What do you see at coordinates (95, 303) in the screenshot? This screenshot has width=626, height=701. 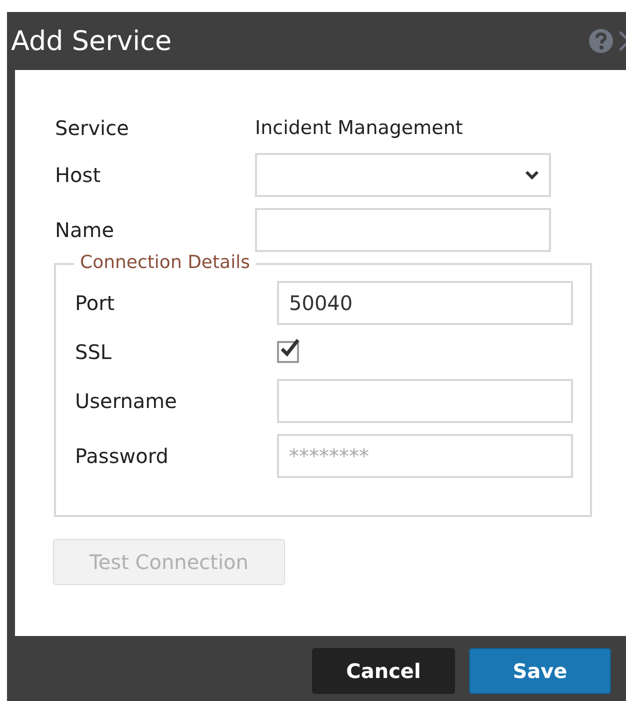 I see `field-label: Port` at bounding box center [95, 303].